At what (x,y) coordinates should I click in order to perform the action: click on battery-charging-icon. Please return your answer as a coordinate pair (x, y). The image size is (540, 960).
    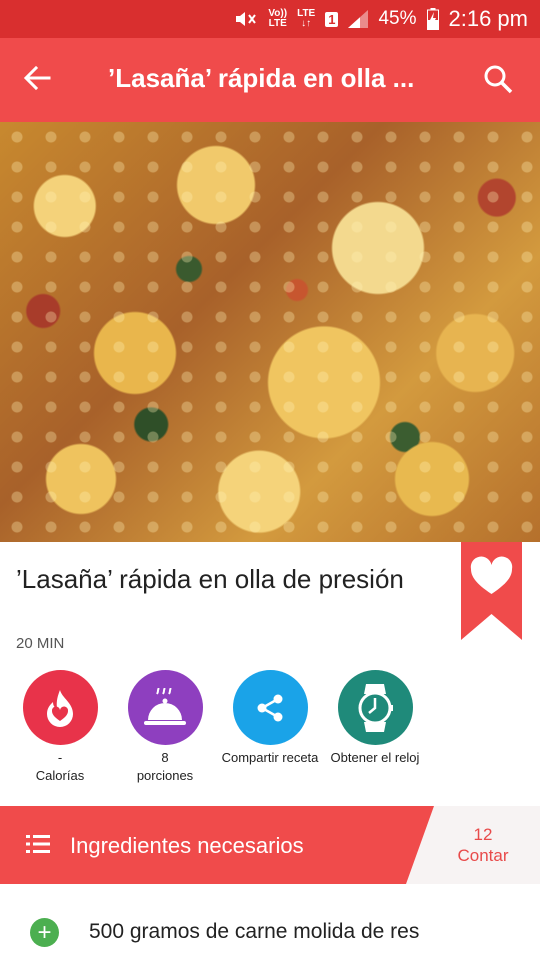
    Looking at the image, I should click on (432, 19).